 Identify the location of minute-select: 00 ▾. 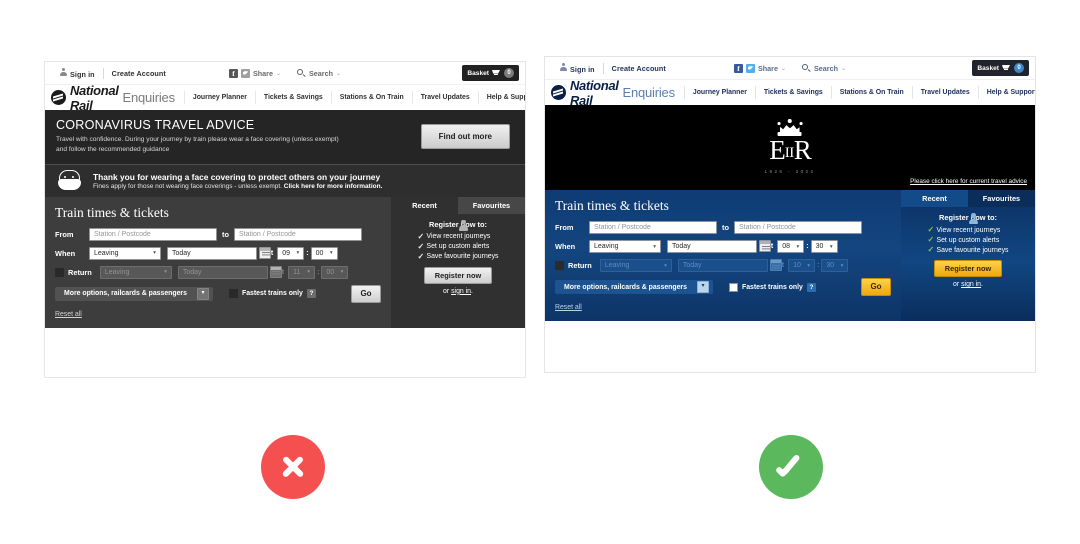
(324, 253).